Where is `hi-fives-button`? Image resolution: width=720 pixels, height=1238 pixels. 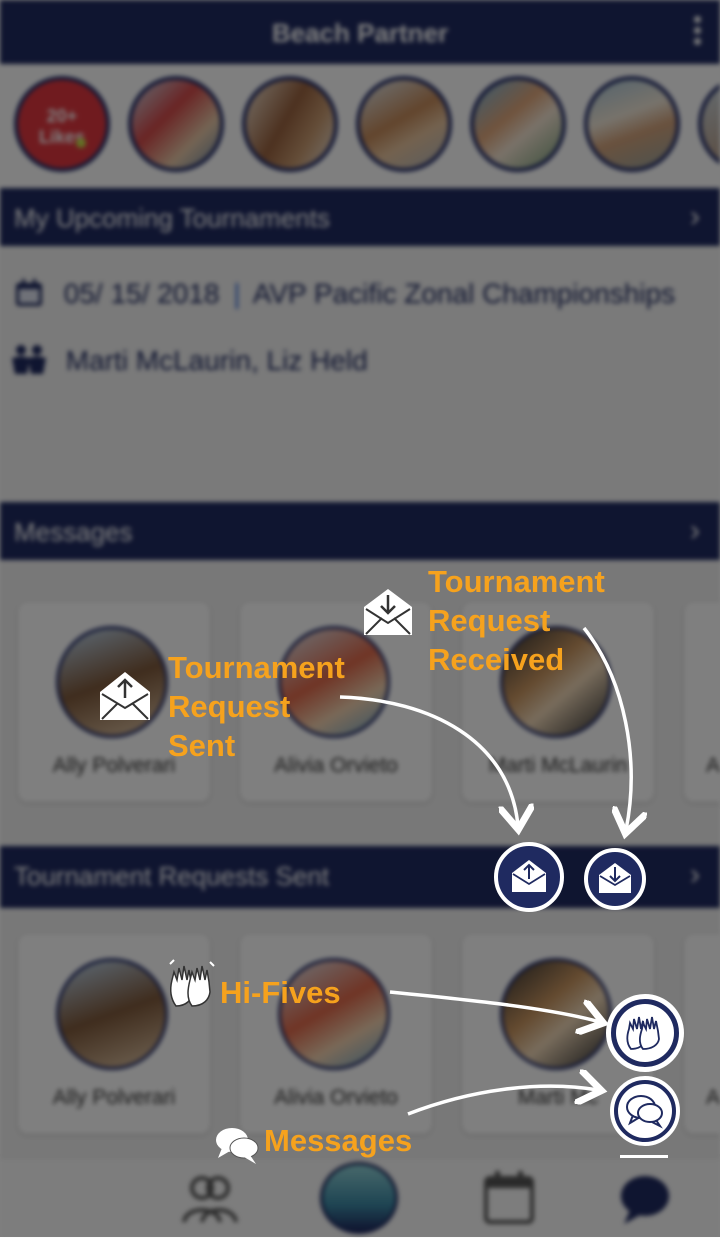
hi-fives-button is located at coordinates (645, 1033).